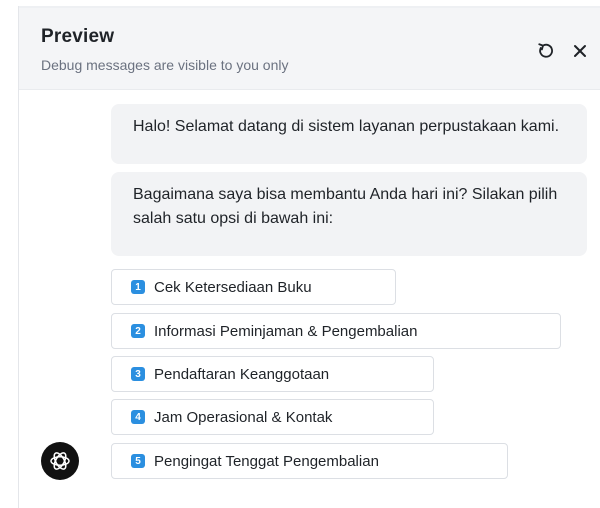 The width and height of the screenshot is (600, 508). I want to click on refresh-icon, so click(545, 50).